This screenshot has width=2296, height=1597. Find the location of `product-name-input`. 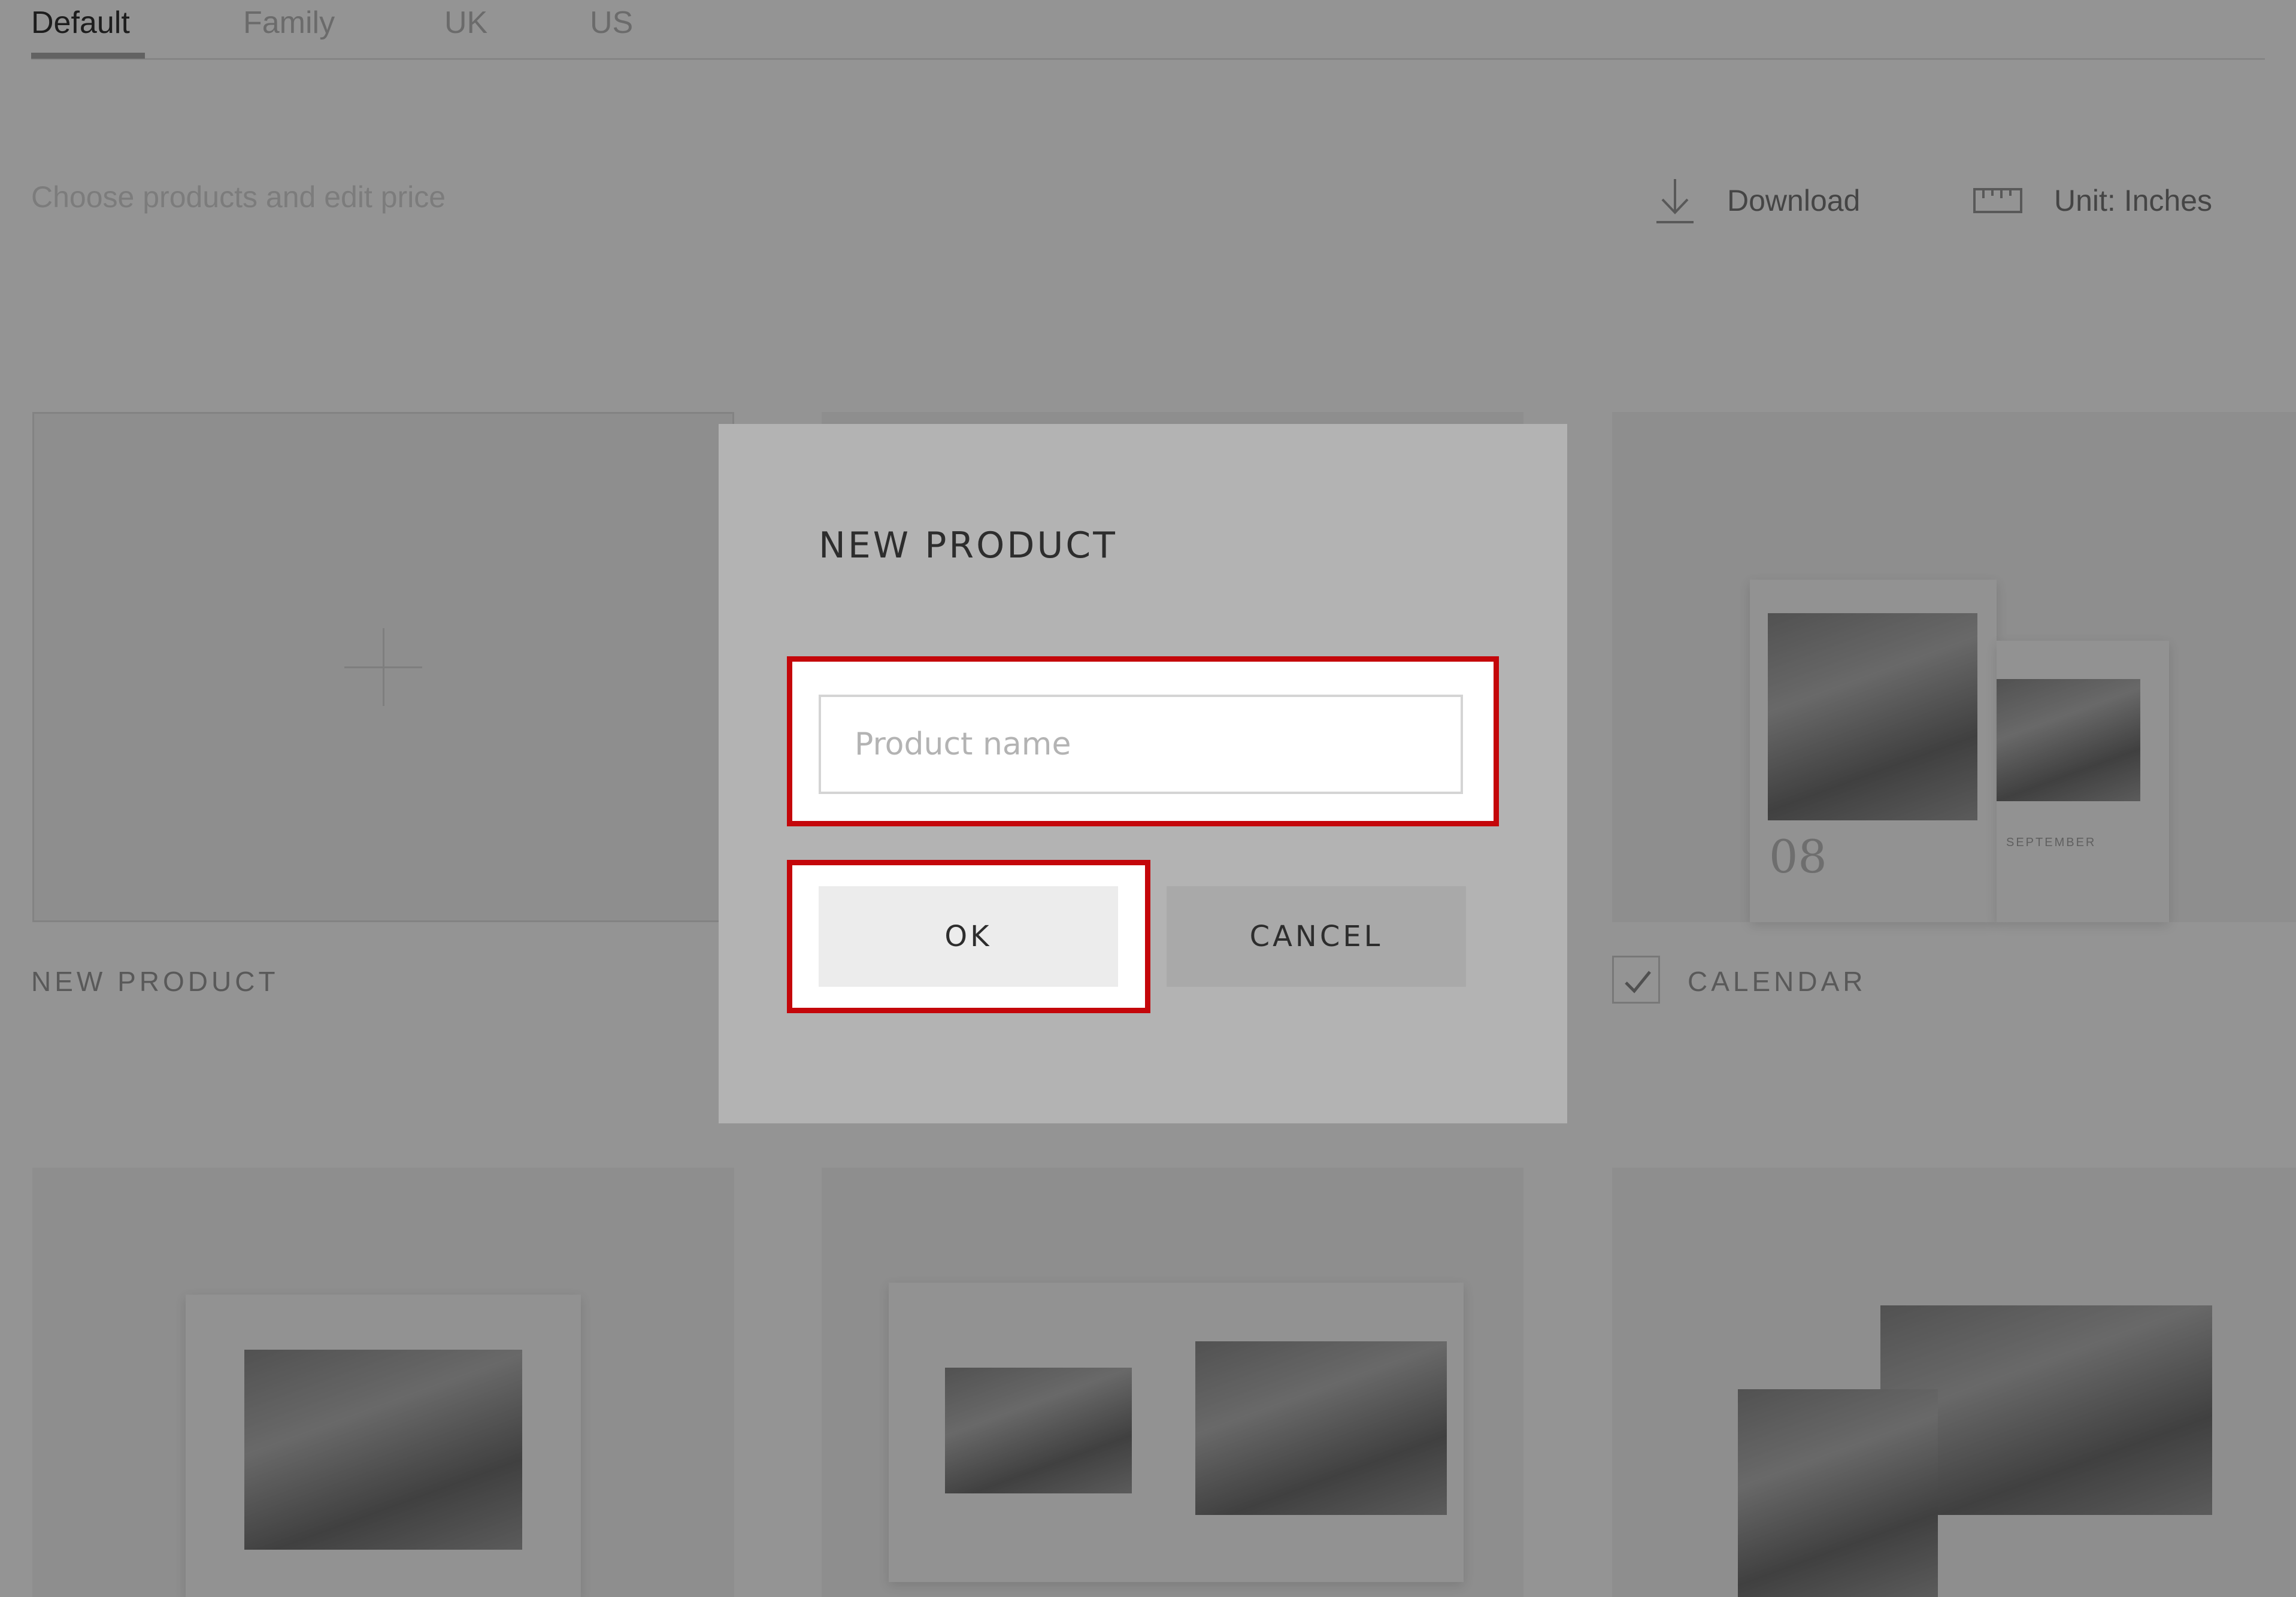

product-name-input is located at coordinates (1141, 744).